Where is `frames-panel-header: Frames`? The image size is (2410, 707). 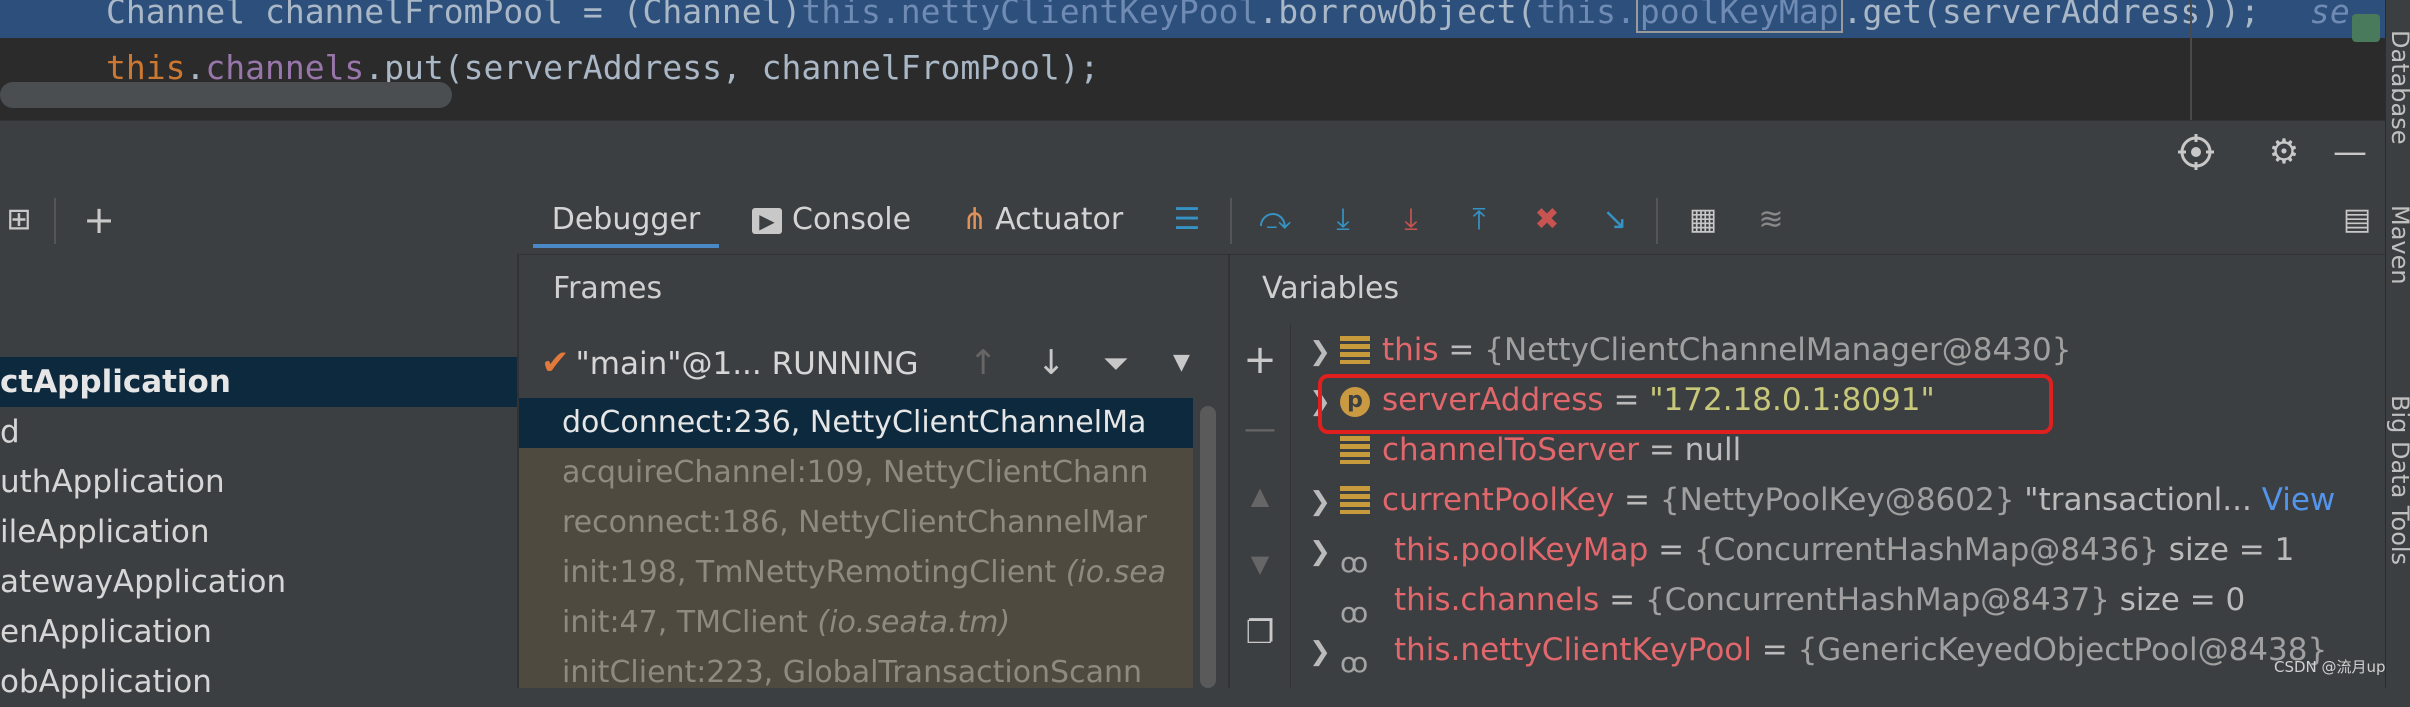
frames-panel-header: Frames is located at coordinates (873, 289).